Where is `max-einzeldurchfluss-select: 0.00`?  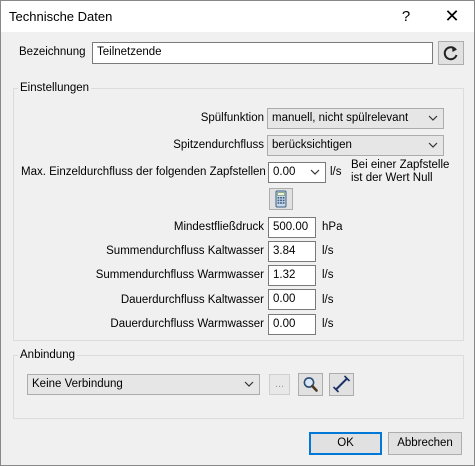 max-einzeldurchfluss-select: 0.00 is located at coordinates (297, 172).